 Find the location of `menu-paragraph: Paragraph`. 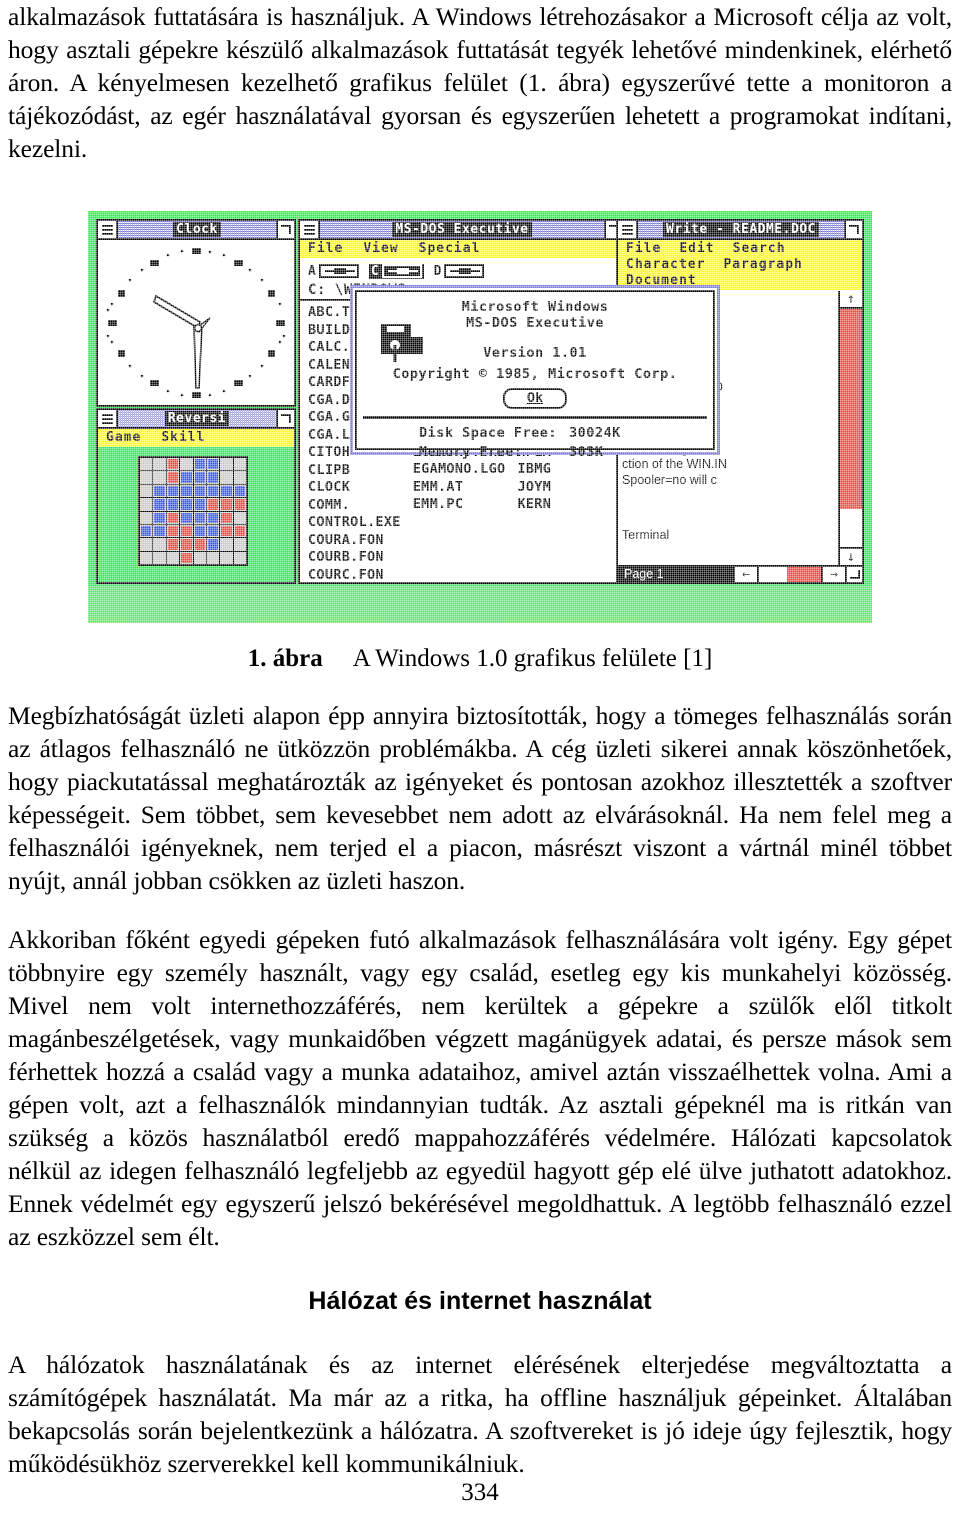

menu-paragraph: Paragraph is located at coordinates (762, 264).